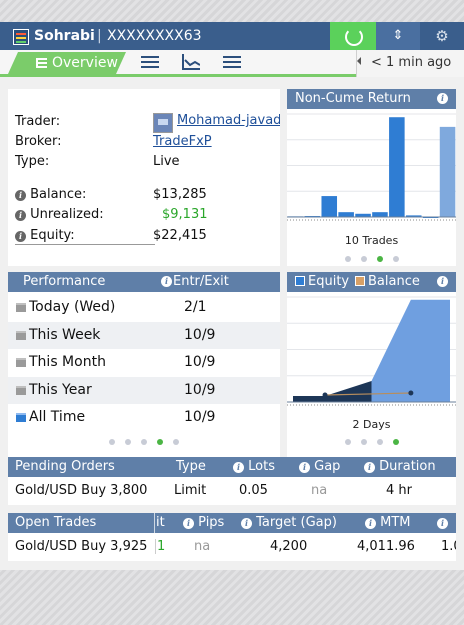 Image resolution: width=464 pixels, height=625 pixels. Describe the element at coordinates (81, 490) in the screenshot. I see `order-symbol: Gold/USD Buy 3,800` at that location.